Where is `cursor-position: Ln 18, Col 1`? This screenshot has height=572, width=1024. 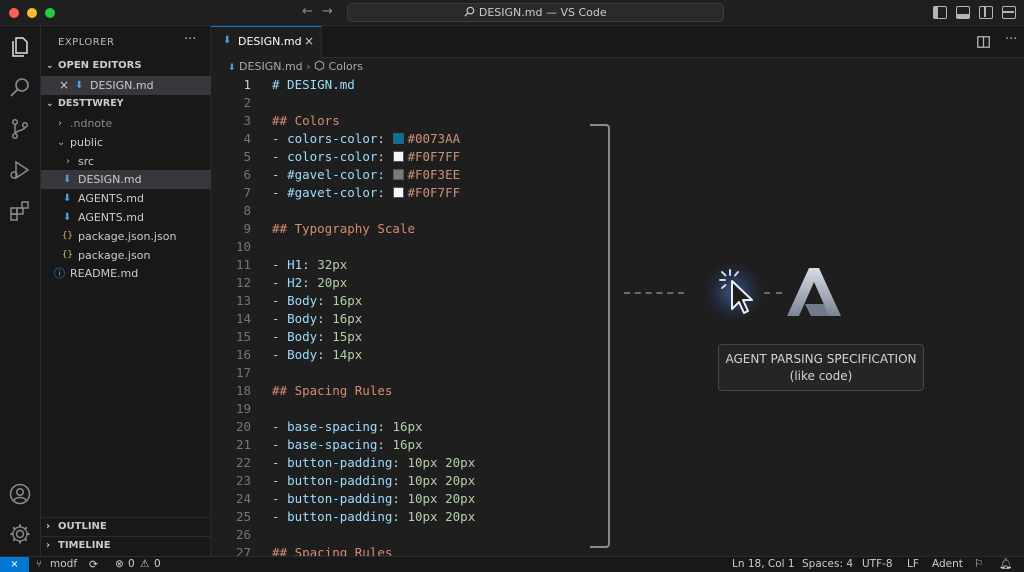
cursor-position: Ln 18, Col 1 is located at coordinates (763, 564).